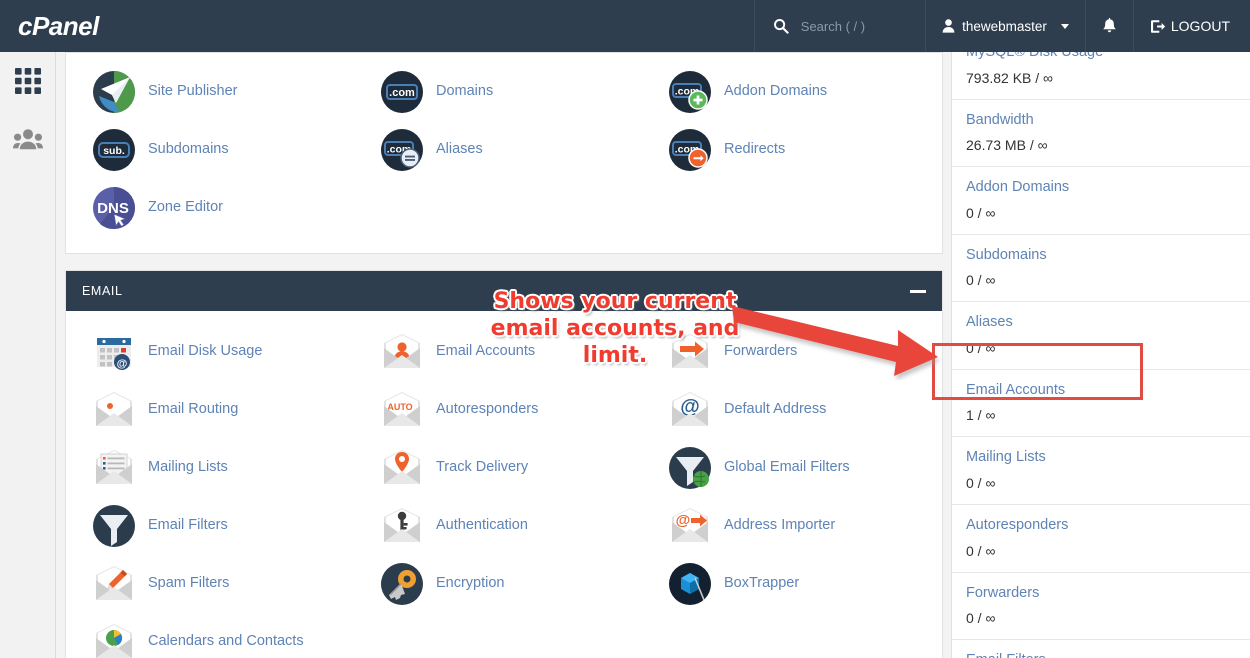 The height and width of the screenshot is (658, 1250). What do you see at coordinates (1101, 336) in the screenshot?
I see `stat-row: Aliases 0 / ∞` at bounding box center [1101, 336].